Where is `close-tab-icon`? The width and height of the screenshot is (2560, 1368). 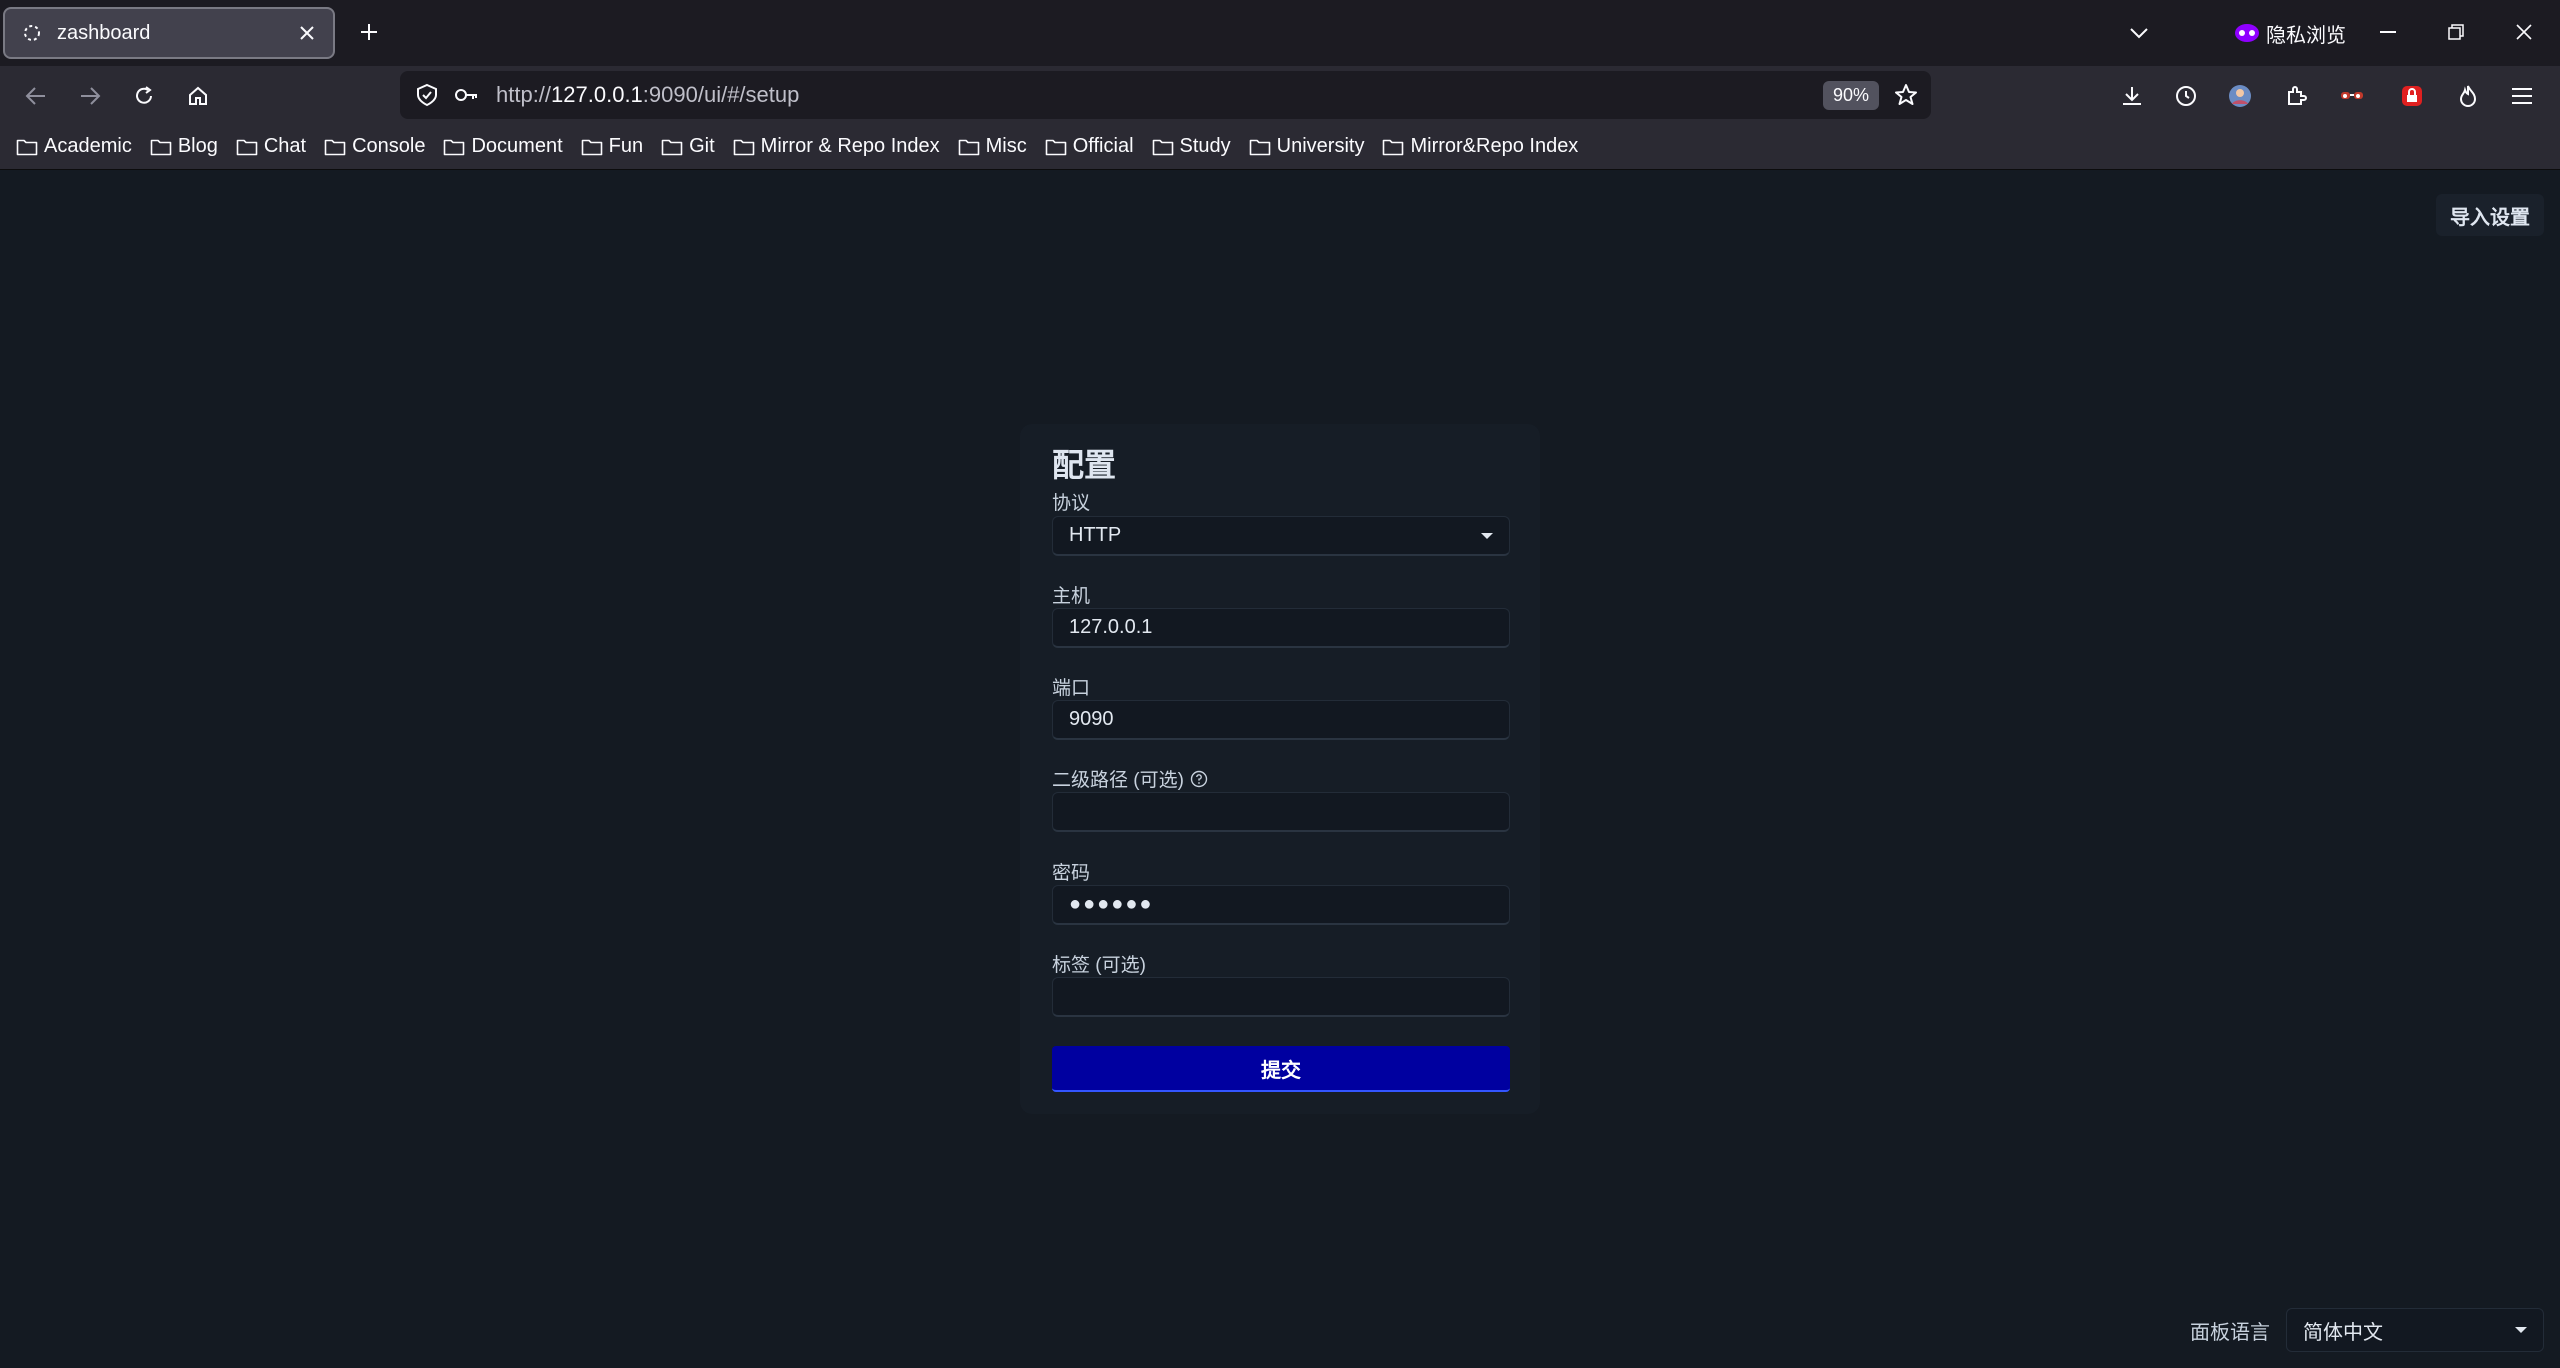
close-tab-icon is located at coordinates (307, 33).